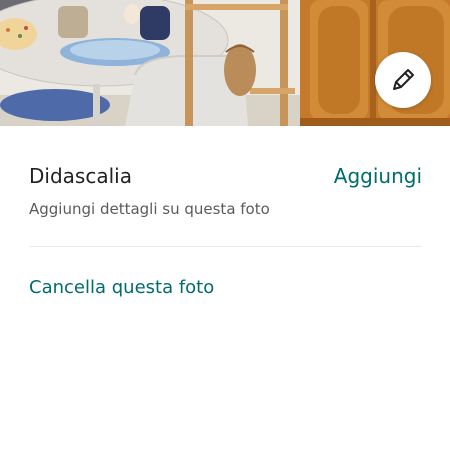  What do you see at coordinates (80, 176) in the screenshot?
I see `caption-title: Didascalia` at bounding box center [80, 176].